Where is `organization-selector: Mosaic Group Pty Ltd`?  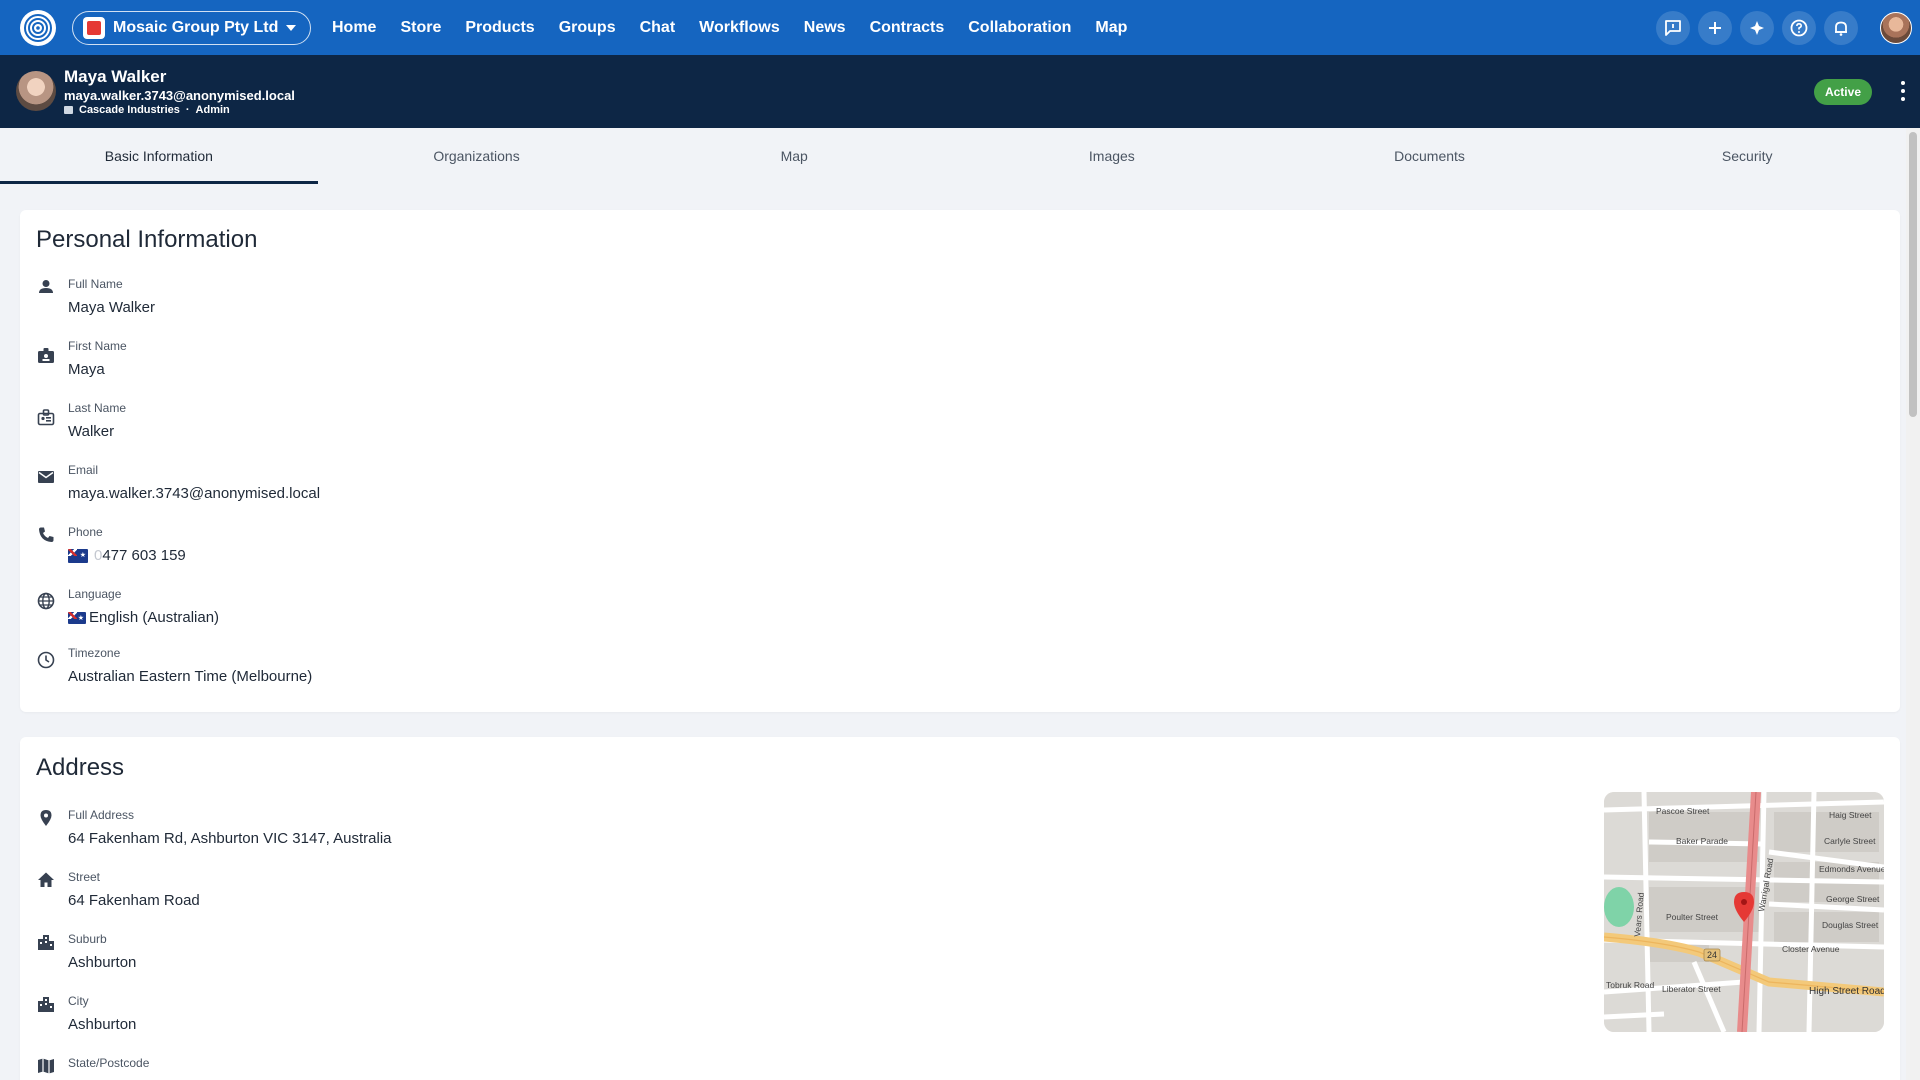 organization-selector: Mosaic Group Pty Ltd is located at coordinates (192, 28).